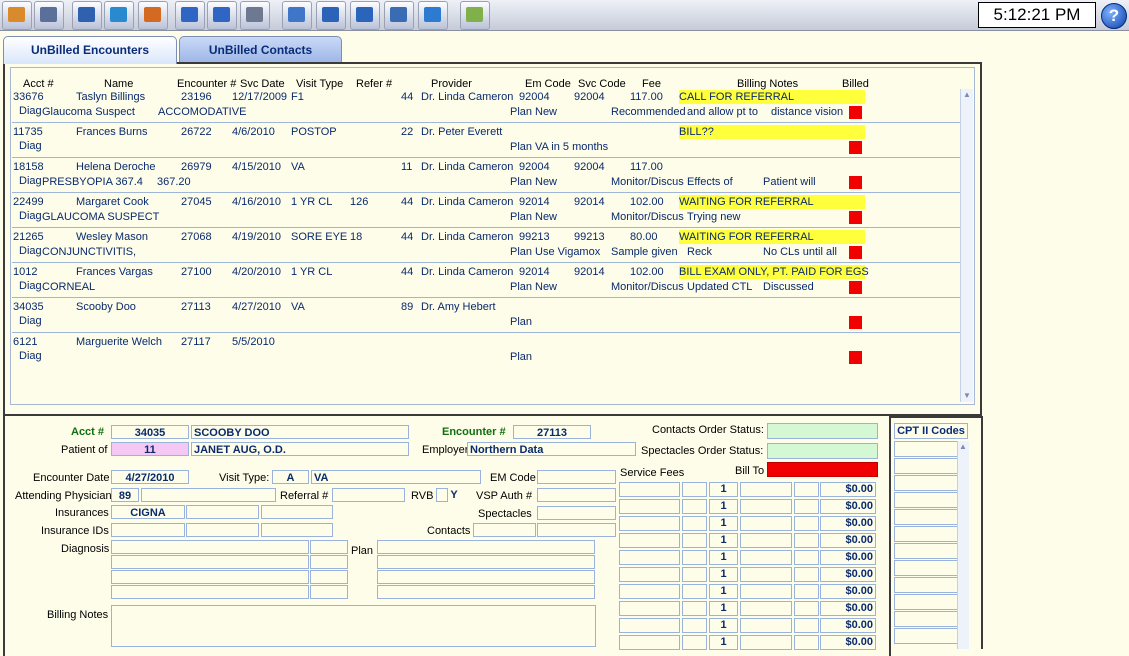 The height and width of the screenshot is (656, 1129). What do you see at coordinates (576, 477) in the screenshot?
I see `em-code-field` at bounding box center [576, 477].